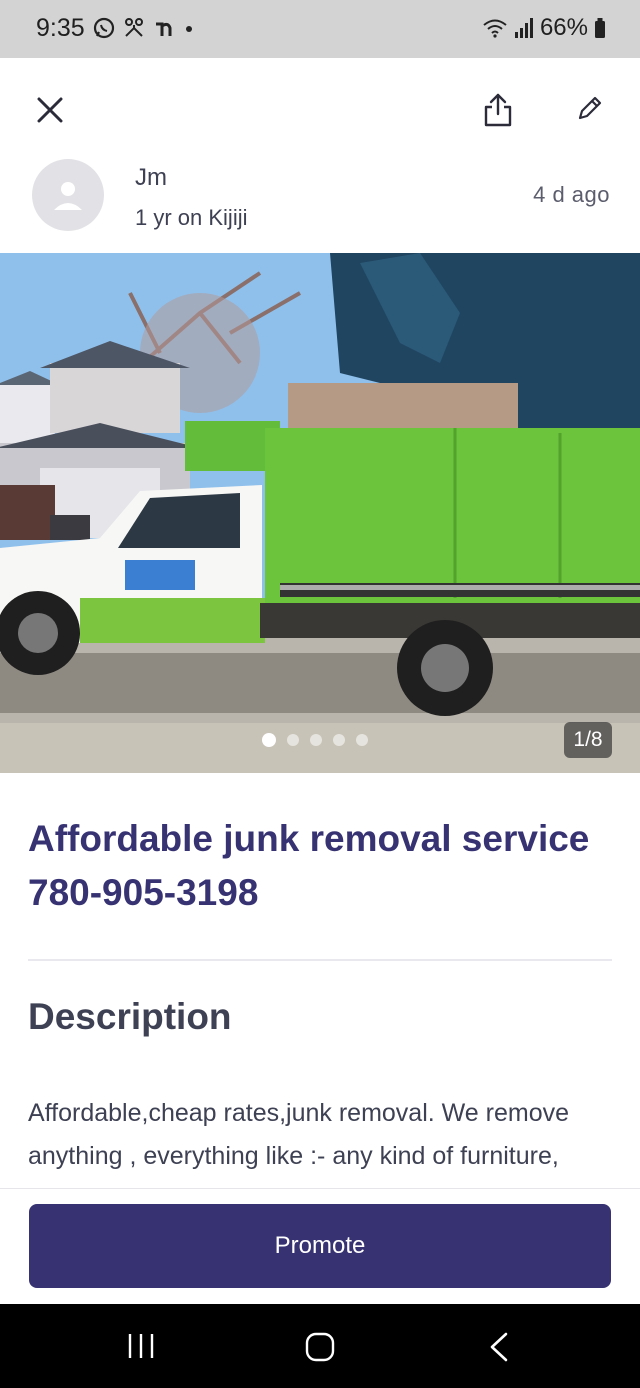 The image size is (640, 1388). What do you see at coordinates (134, 27) in the screenshot?
I see `network-icon` at bounding box center [134, 27].